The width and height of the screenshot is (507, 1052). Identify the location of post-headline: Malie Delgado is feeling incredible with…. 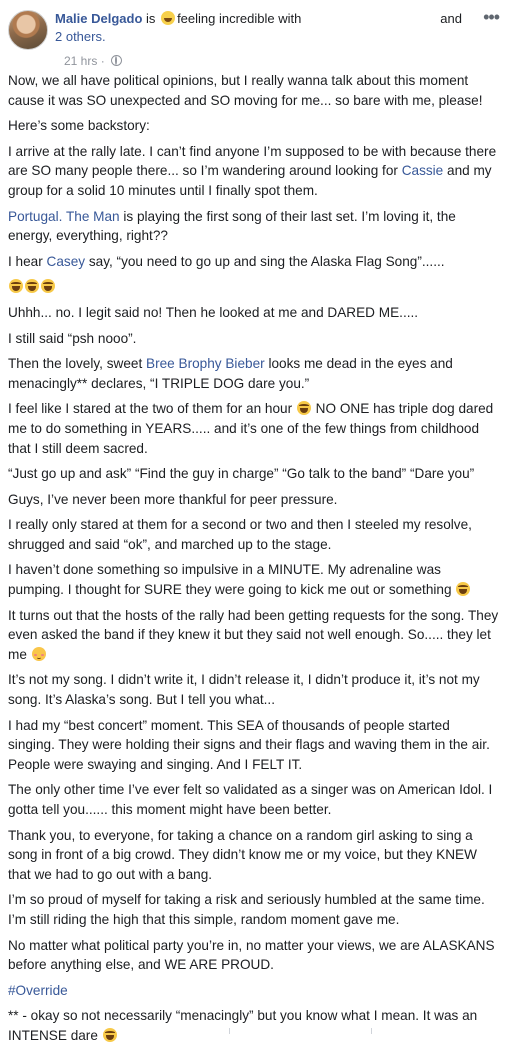
(255, 28).